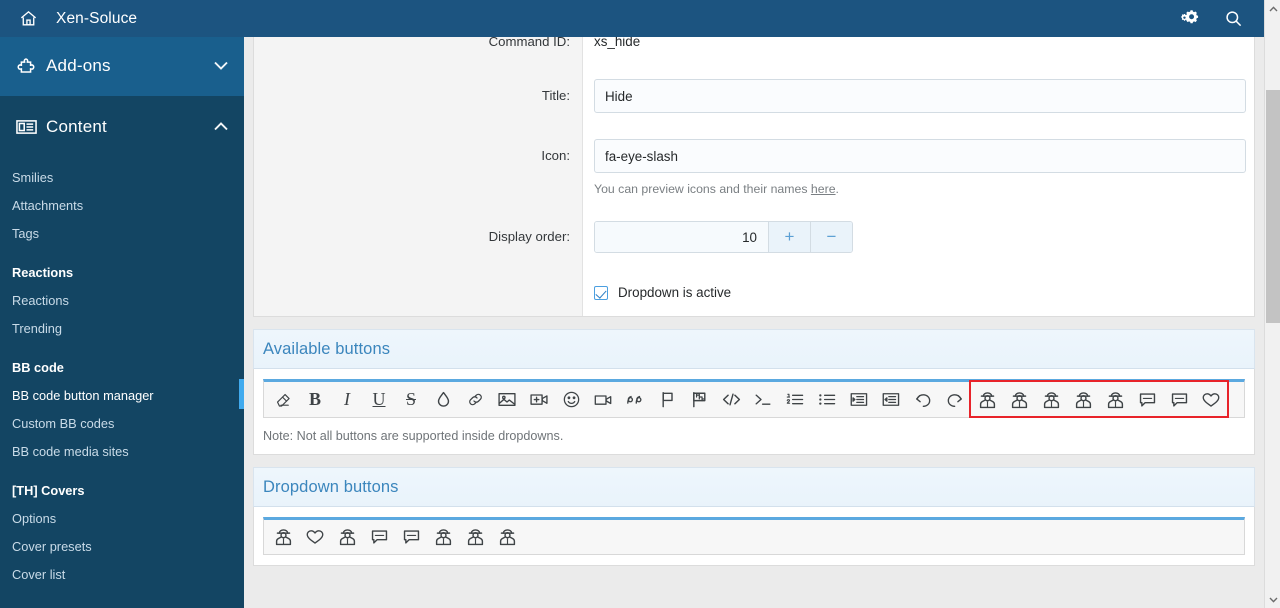 This screenshot has width=1280, height=608. What do you see at coordinates (754, 516) in the screenshot?
I see `dropdown-buttons-section: Dropdown buttons` at bounding box center [754, 516].